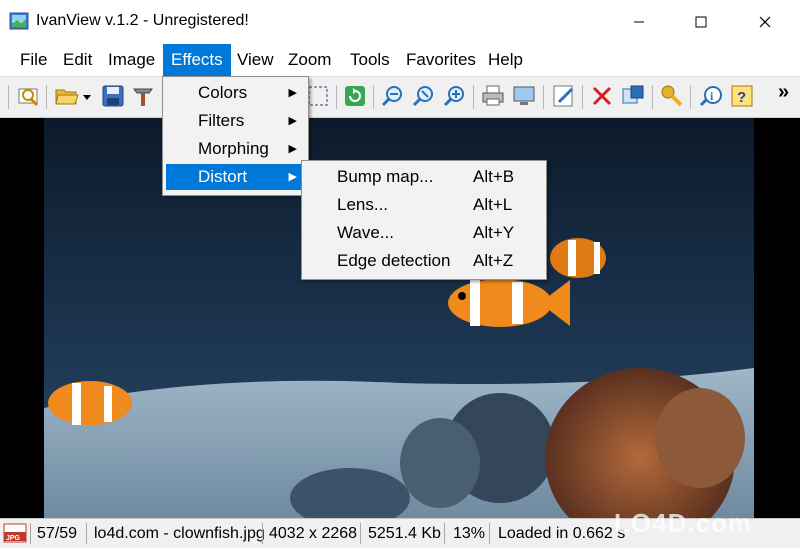 This screenshot has height=549, width=800. I want to click on menu-help: Help, so click(505, 60).